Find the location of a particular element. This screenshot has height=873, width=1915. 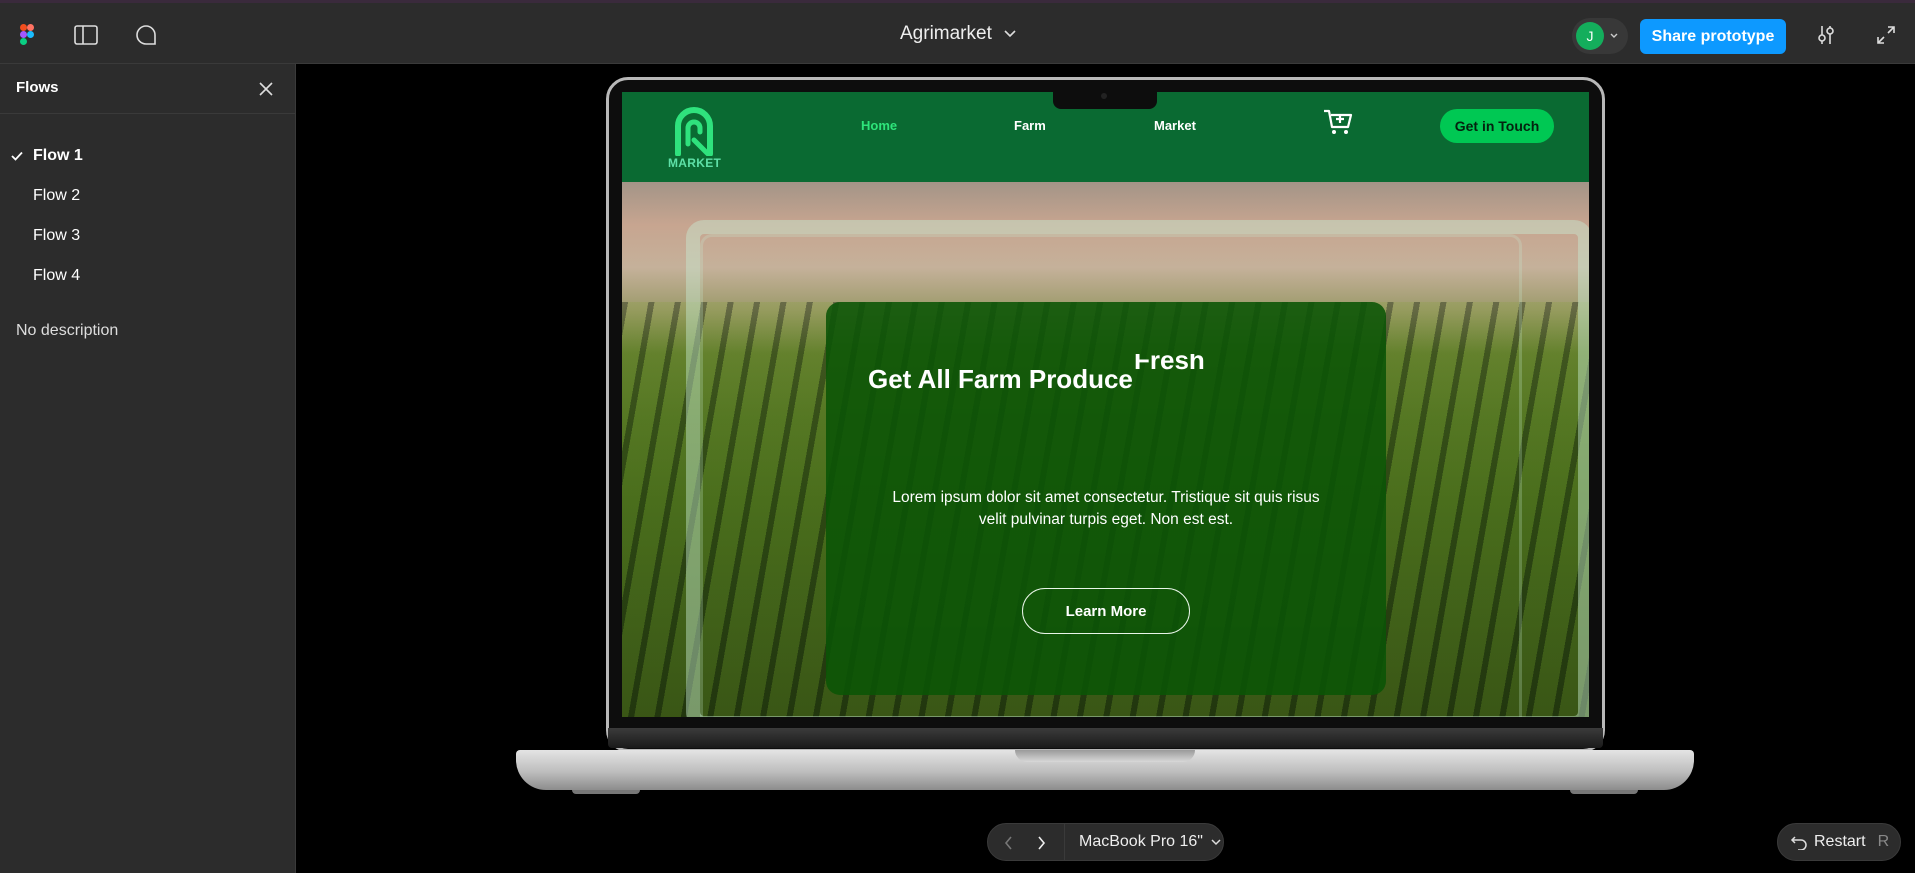

restart-label: Restart is located at coordinates (1840, 841).